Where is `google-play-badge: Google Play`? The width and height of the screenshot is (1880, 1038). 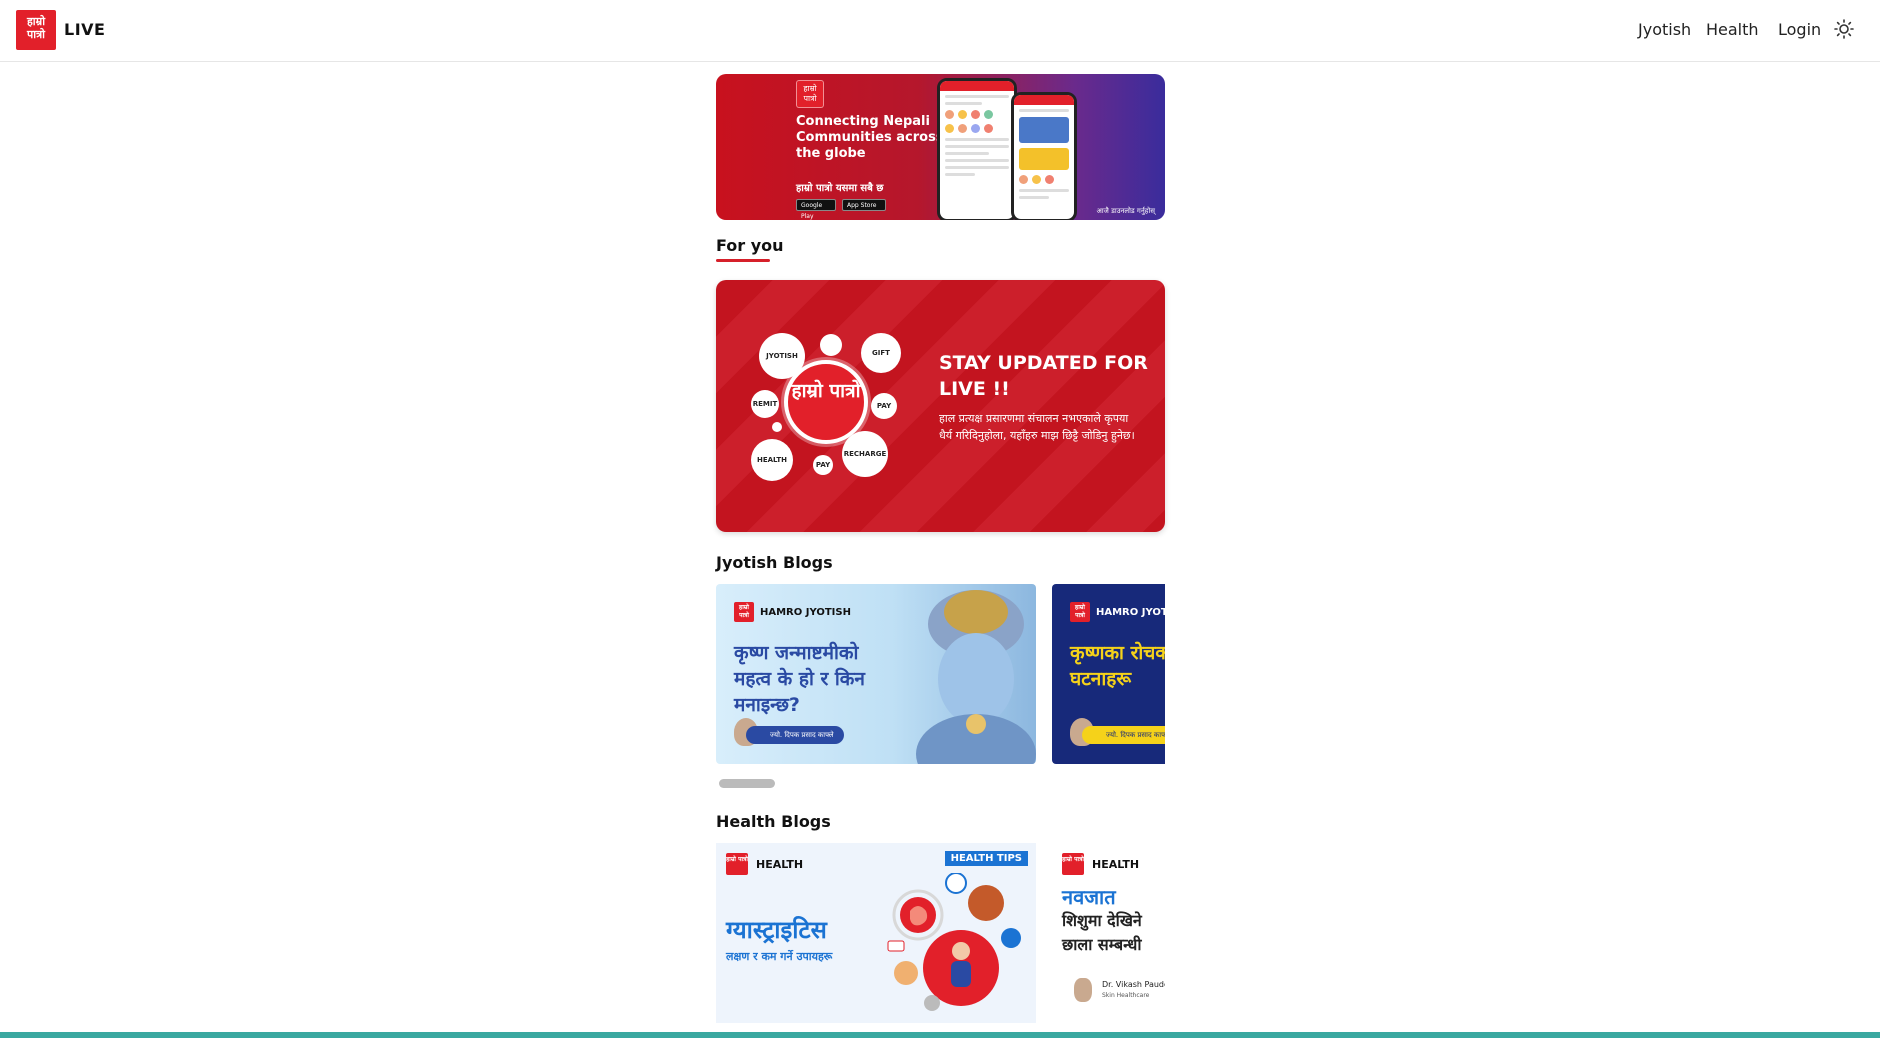 google-play-badge: Google Play is located at coordinates (816, 209).